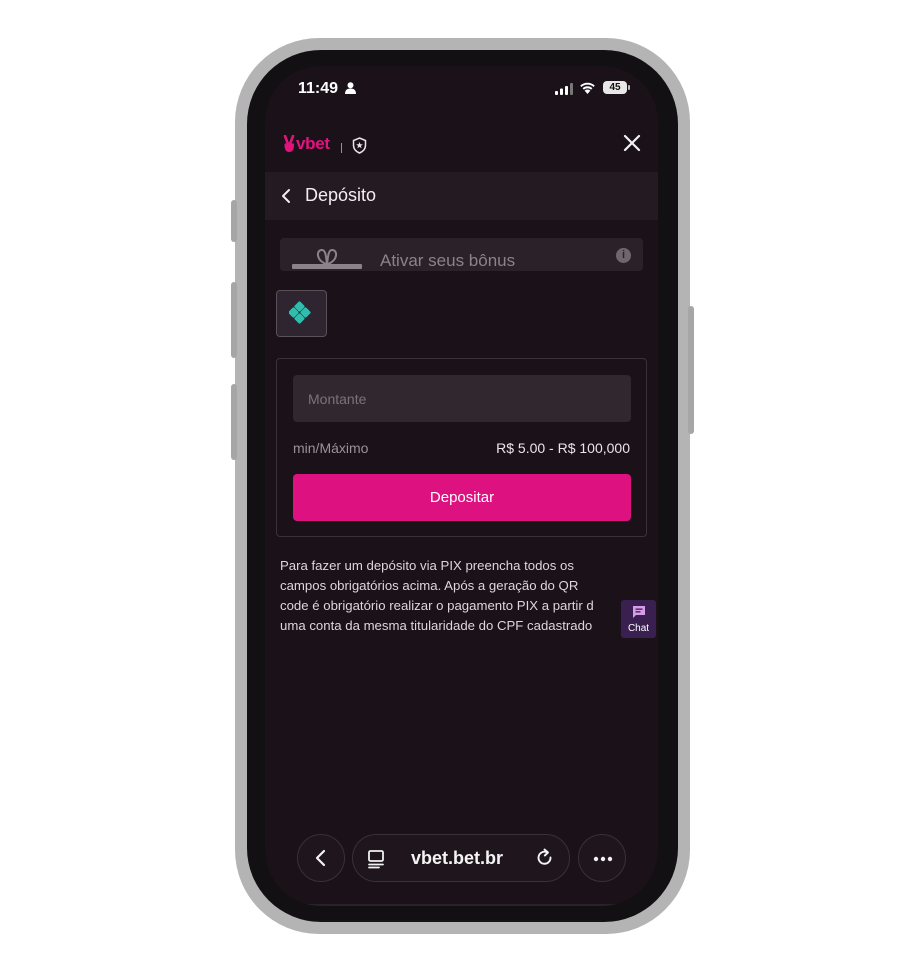 This screenshot has width=924, height=972. Describe the element at coordinates (331, 448) in the screenshot. I see `min-max-label: min/Máximo` at that location.